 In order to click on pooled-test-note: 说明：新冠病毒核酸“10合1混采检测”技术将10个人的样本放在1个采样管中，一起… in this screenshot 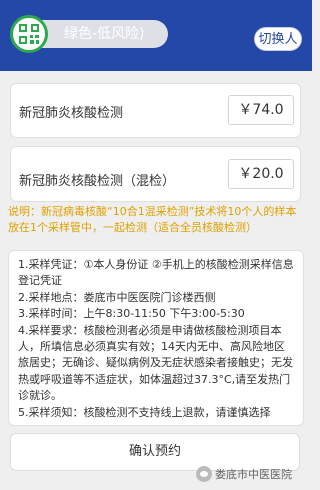, I will do `click(152, 219)`.